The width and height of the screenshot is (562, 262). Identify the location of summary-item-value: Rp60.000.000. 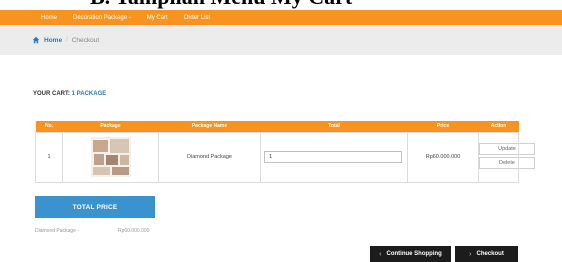
(134, 231).